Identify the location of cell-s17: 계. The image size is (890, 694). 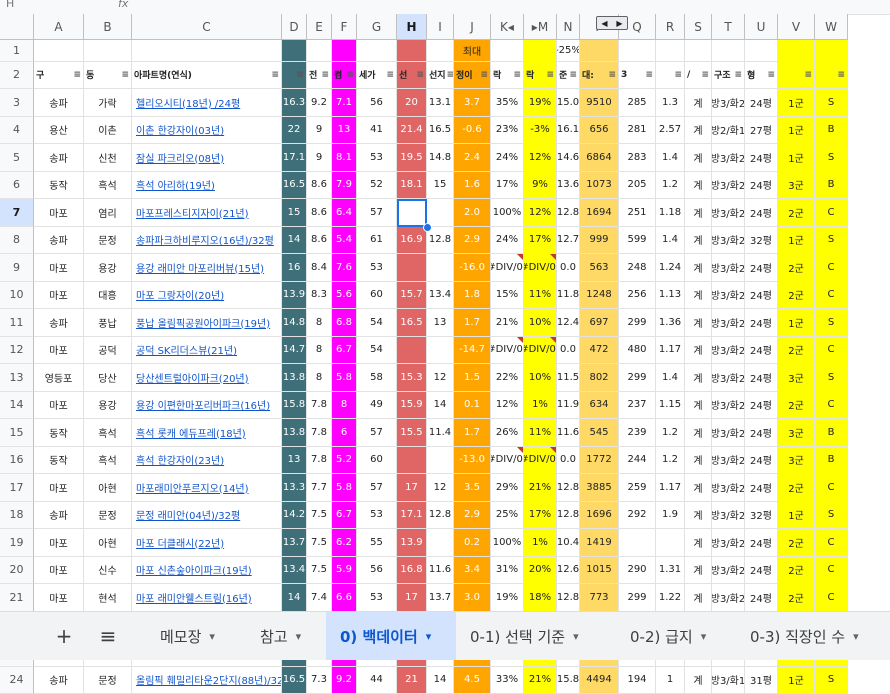
(698, 488).